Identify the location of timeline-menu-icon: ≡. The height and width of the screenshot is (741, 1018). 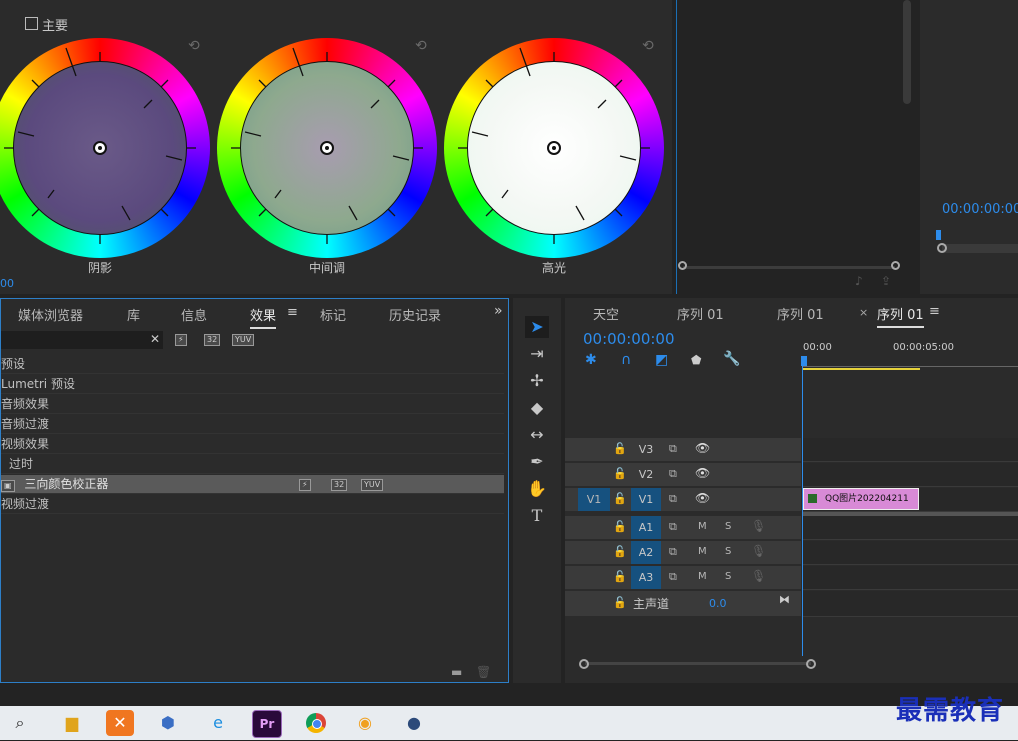
(934, 311).